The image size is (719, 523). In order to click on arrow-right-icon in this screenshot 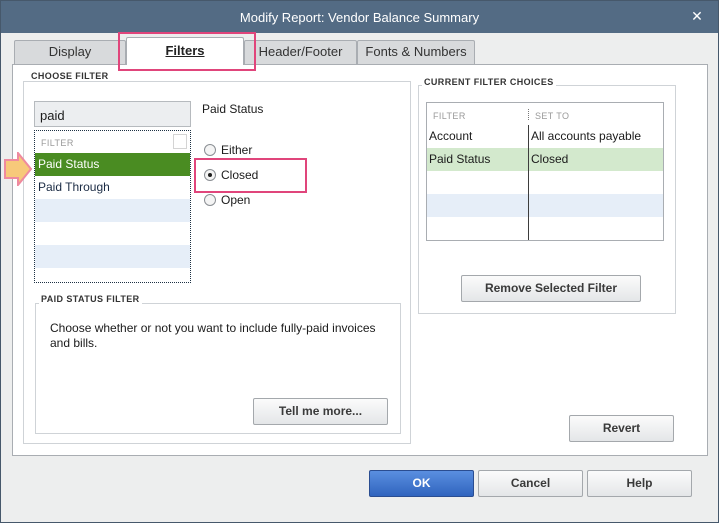, I will do `click(18, 169)`.